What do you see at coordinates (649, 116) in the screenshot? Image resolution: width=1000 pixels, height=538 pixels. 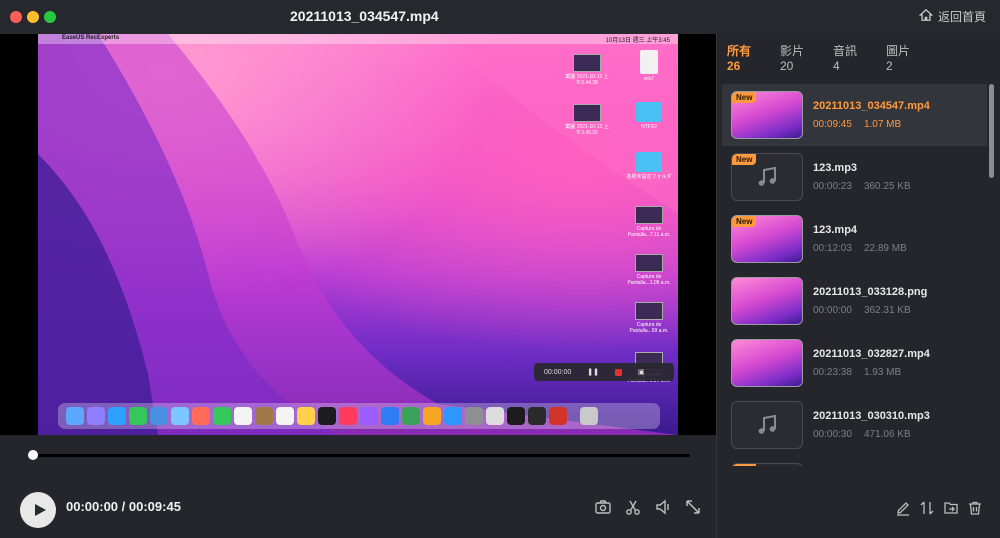 I see `desktop-icon: NTFS2` at bounding box center [649, 116].